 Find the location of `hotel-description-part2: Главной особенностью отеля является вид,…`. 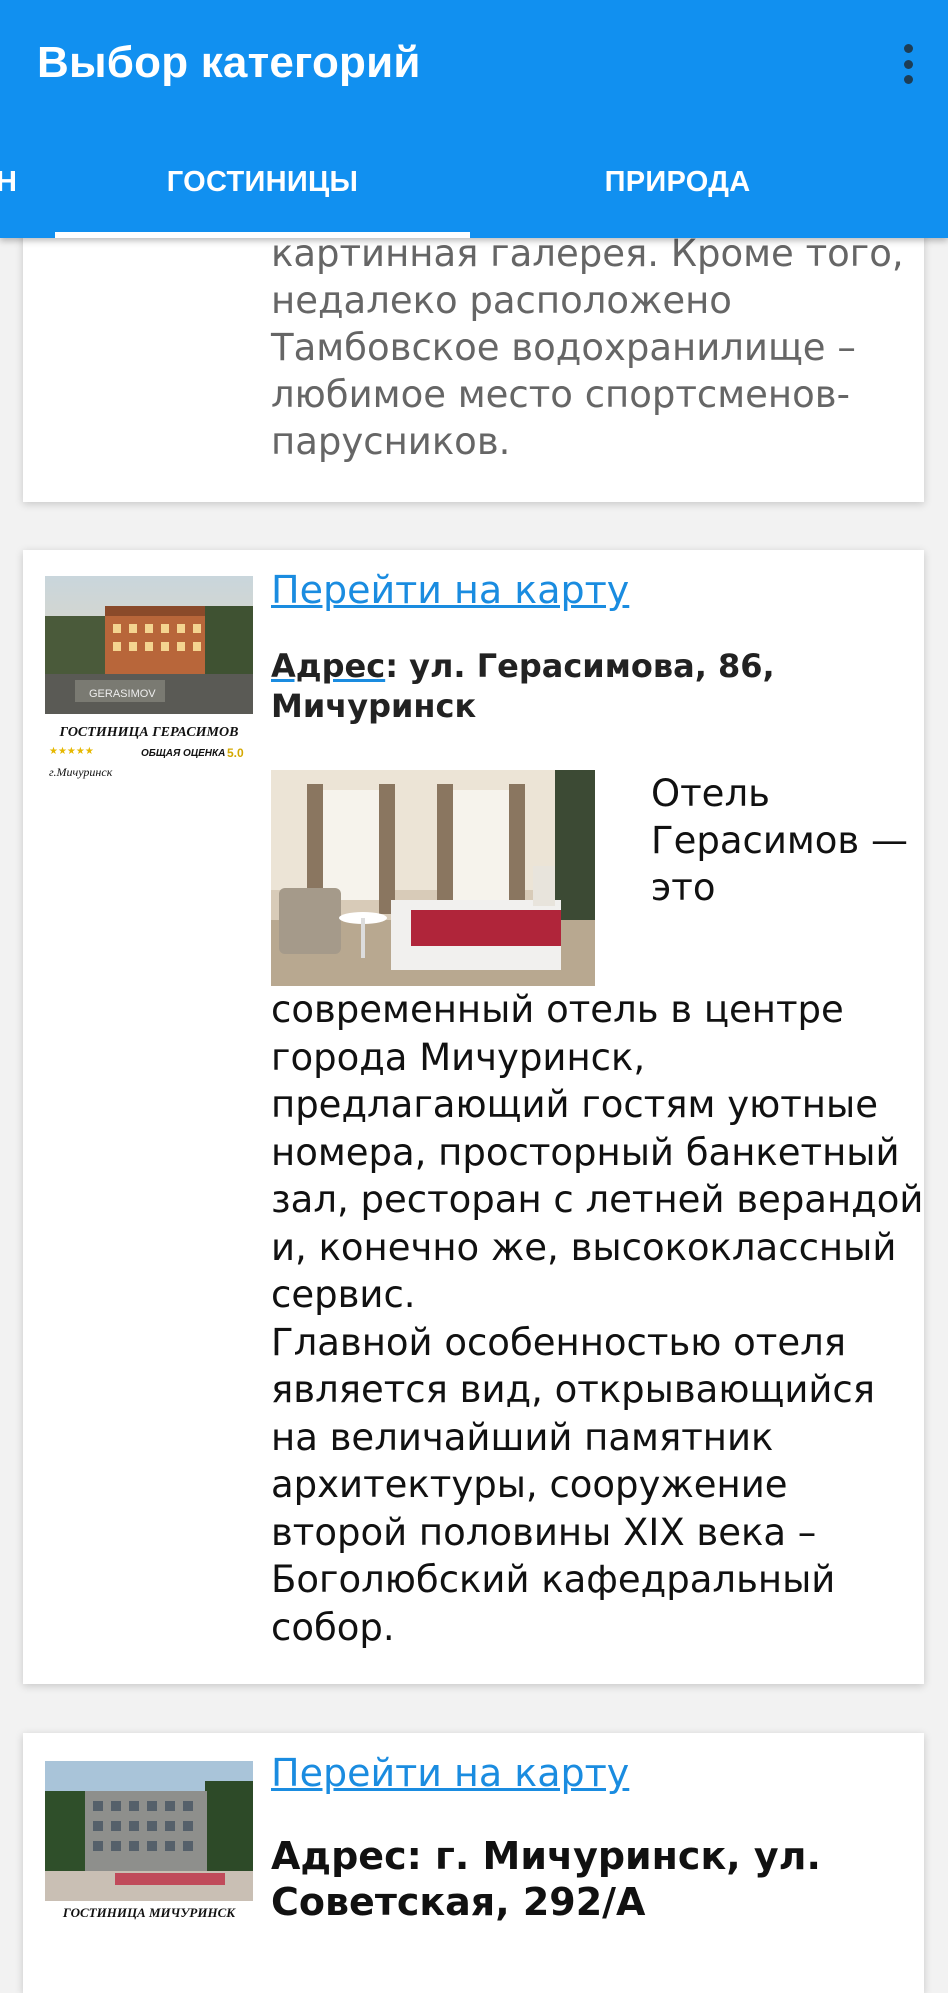

hotel-description-part2: Главной особенностью отеля является вид,… is located at coordinates (573, 1484).